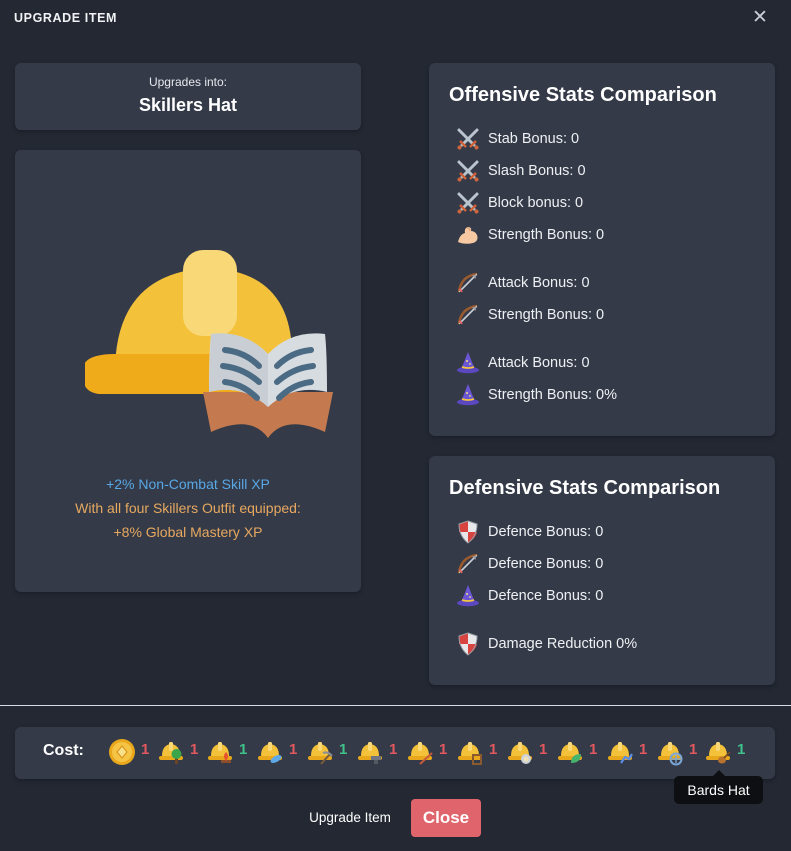 Image resolution: width=791 pixels, height=851 pixels. I want to click on stat-label: Stab Bonus: 0, so click(534, 139).